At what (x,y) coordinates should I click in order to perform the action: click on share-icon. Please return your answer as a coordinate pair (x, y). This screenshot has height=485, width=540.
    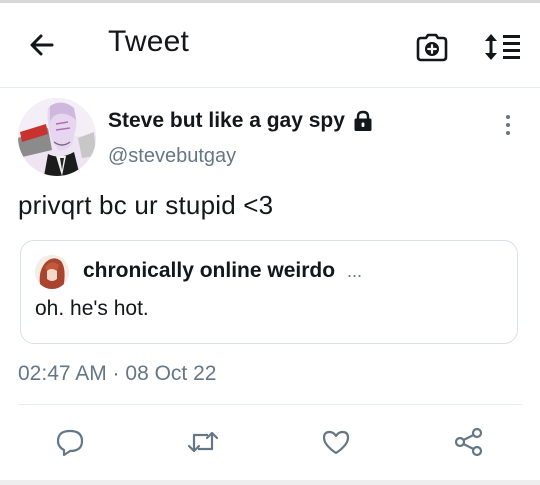
    Looking at the image, I should click on (468, 442).